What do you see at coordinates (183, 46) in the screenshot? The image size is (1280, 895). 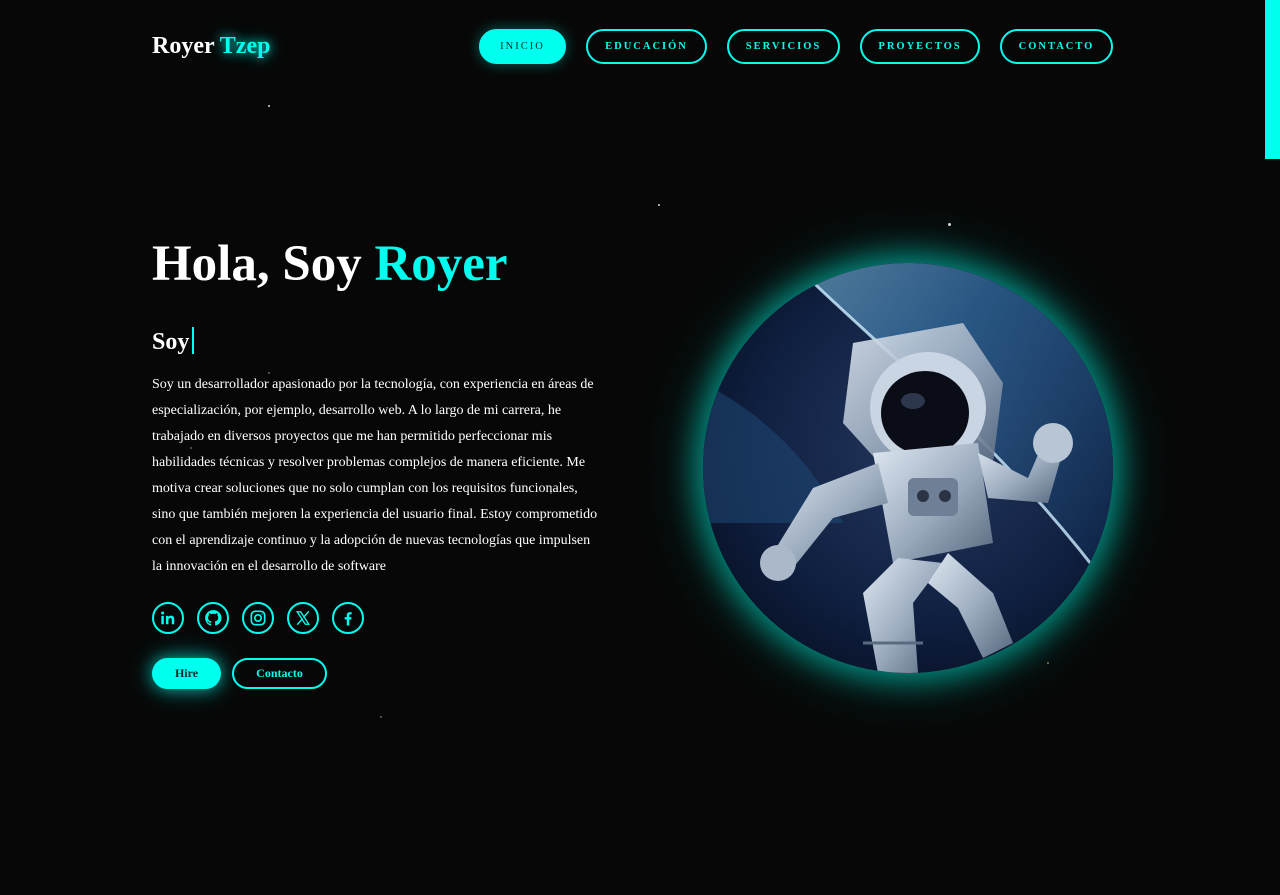 I see `logo-first-name: Royer` at bounding box center [183, 46].